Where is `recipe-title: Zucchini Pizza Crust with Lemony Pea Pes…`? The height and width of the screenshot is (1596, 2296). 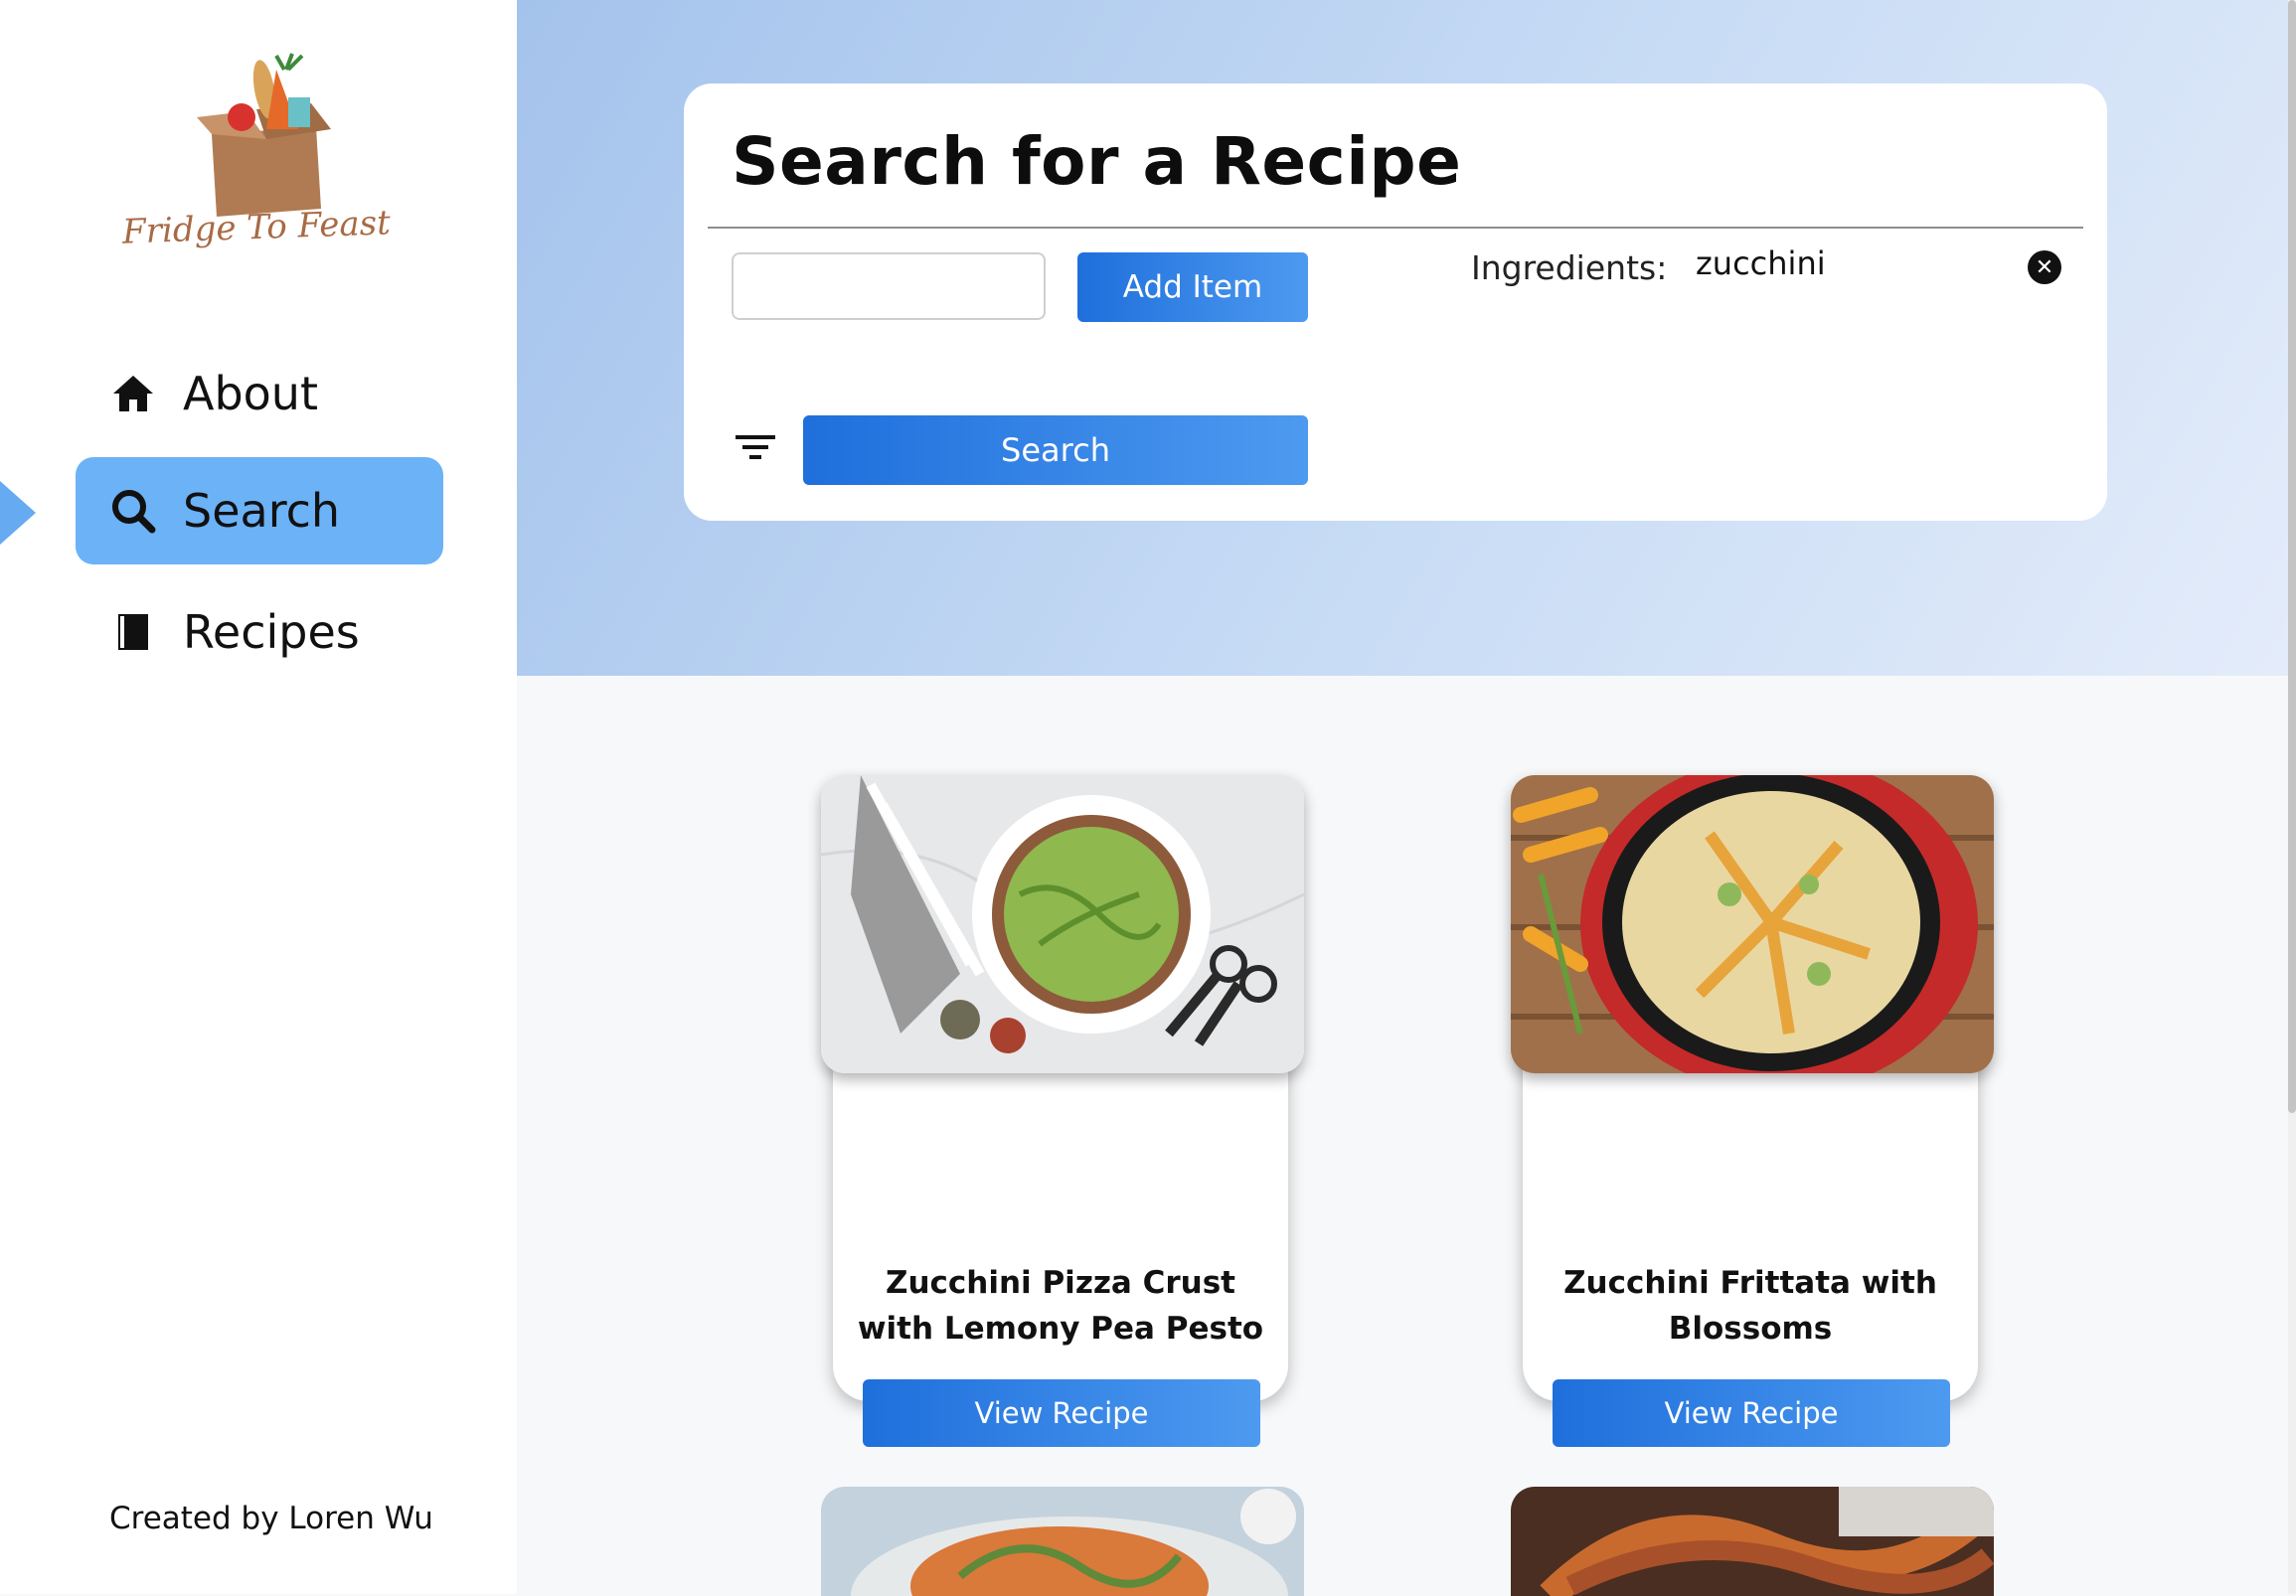
recipe-title: Zucchini Pizza Crust with Lemony Pea Pes… is located at coordinates (1060, 1306).